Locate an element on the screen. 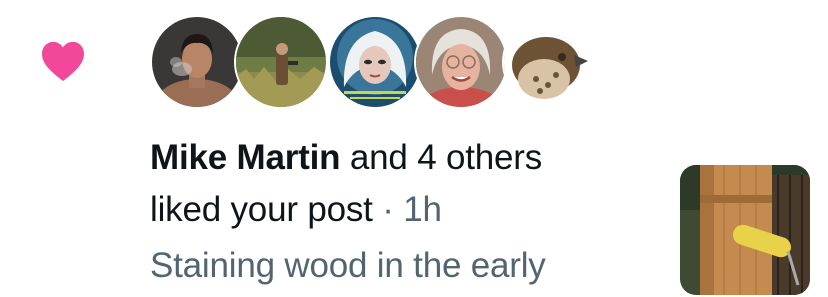 The width and height of the screenshot is (828, 297). others-count: and 4 others is located at coordinates (441, 157).